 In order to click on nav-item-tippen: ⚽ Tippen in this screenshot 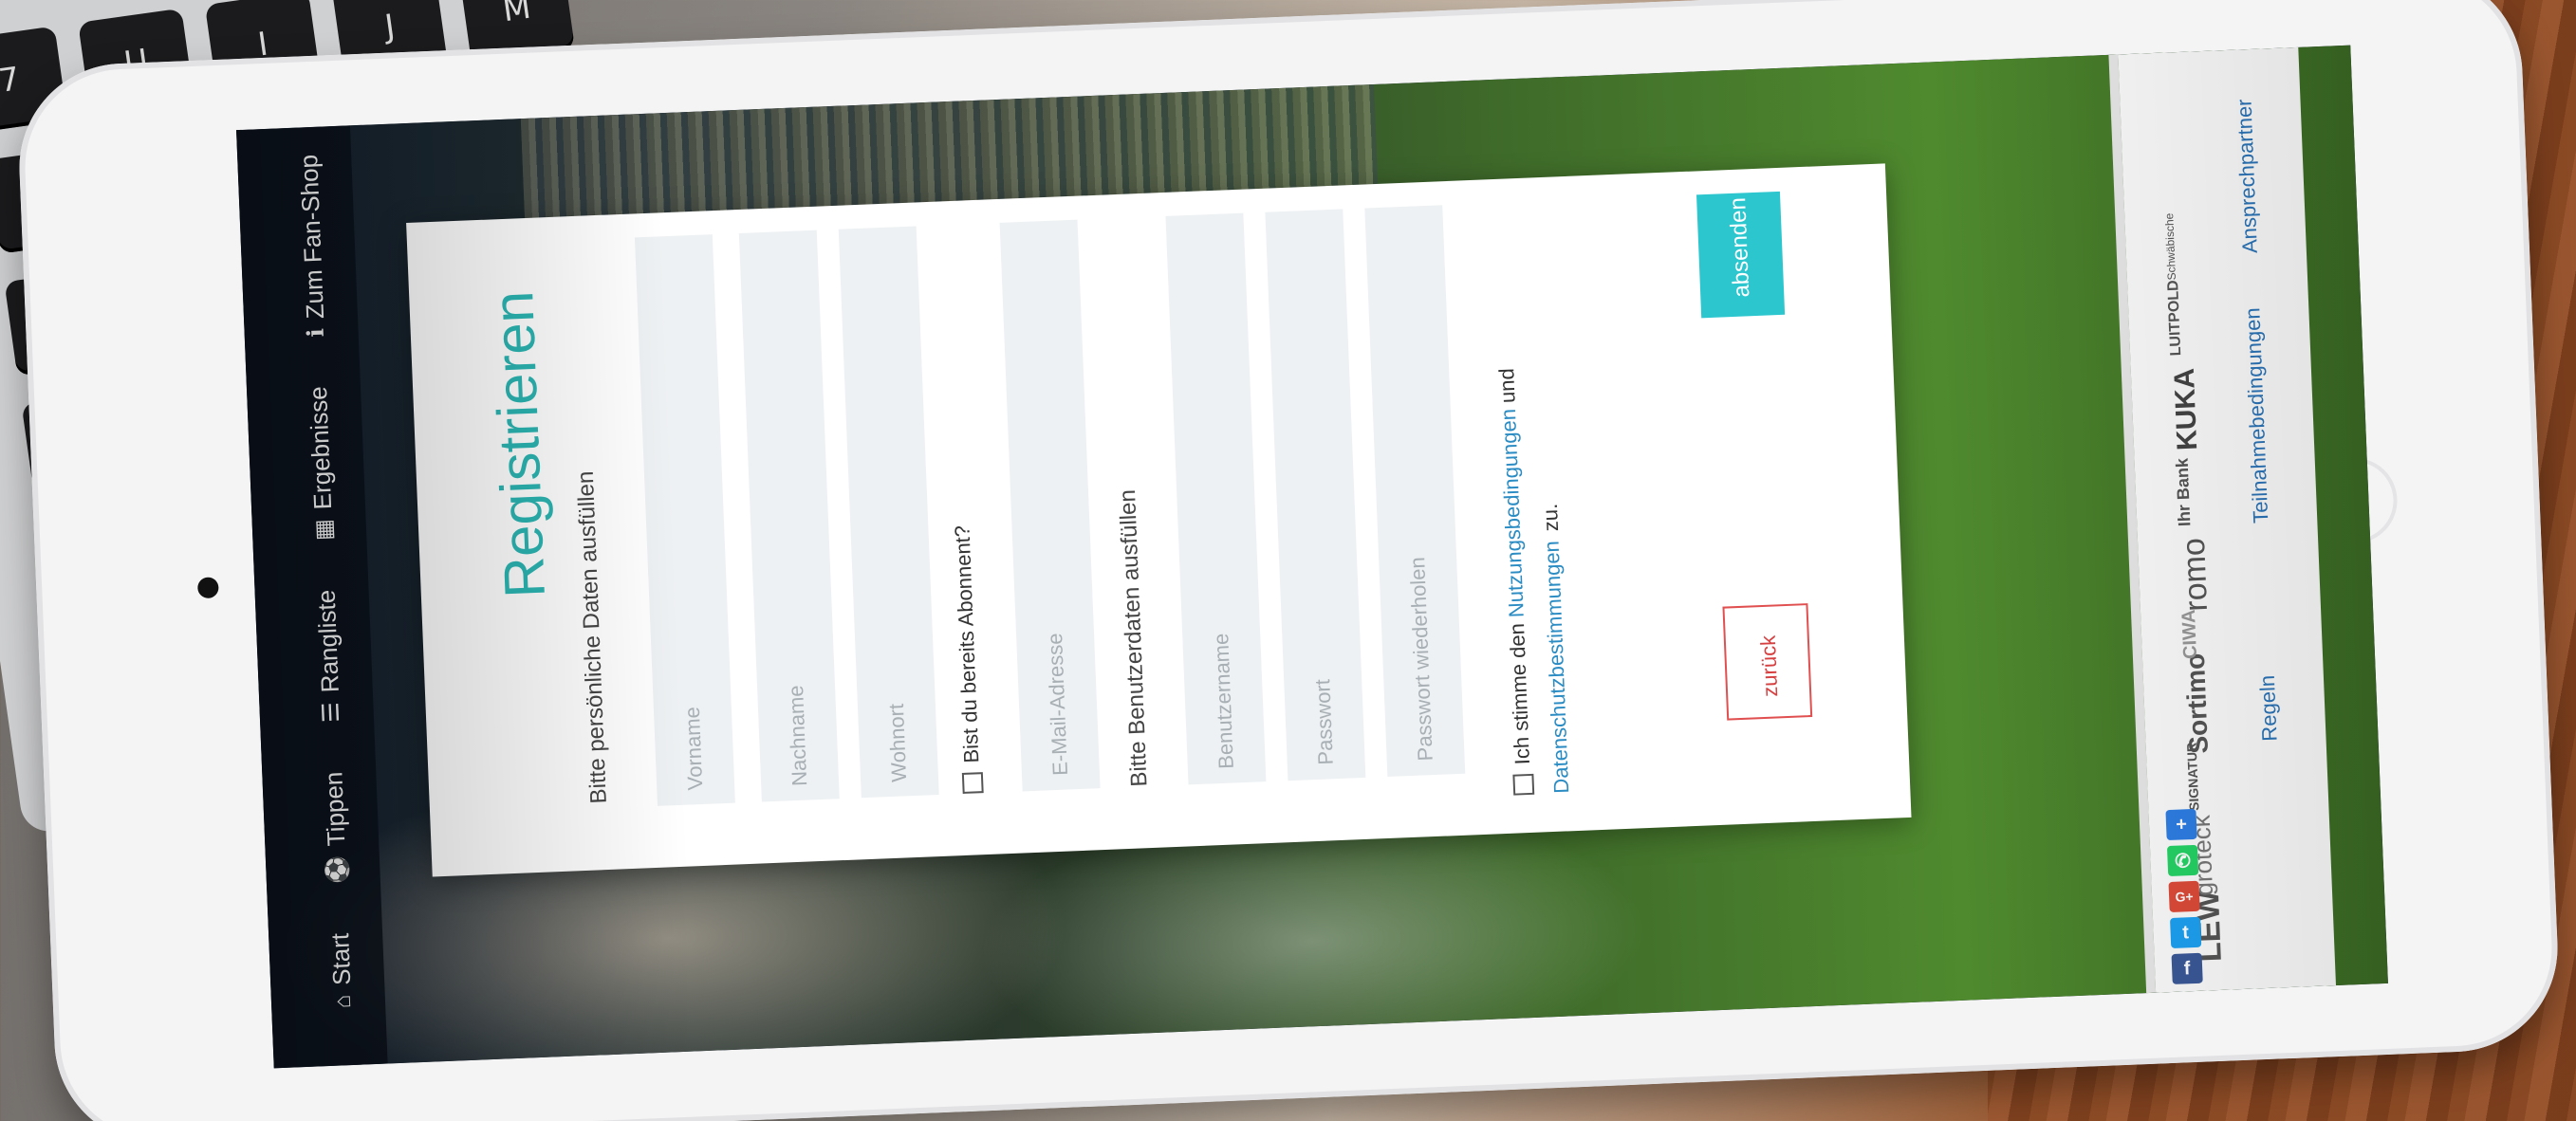, I will do `click(336, 828)`.